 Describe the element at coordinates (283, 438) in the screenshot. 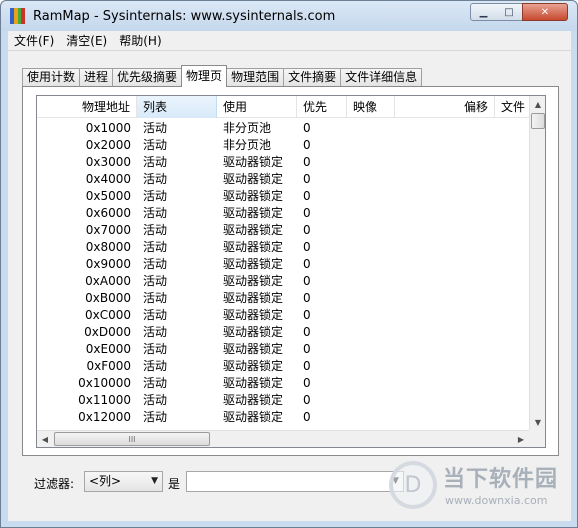

I see `horizontal-scrollbar: ◀ III ▶` at that location.